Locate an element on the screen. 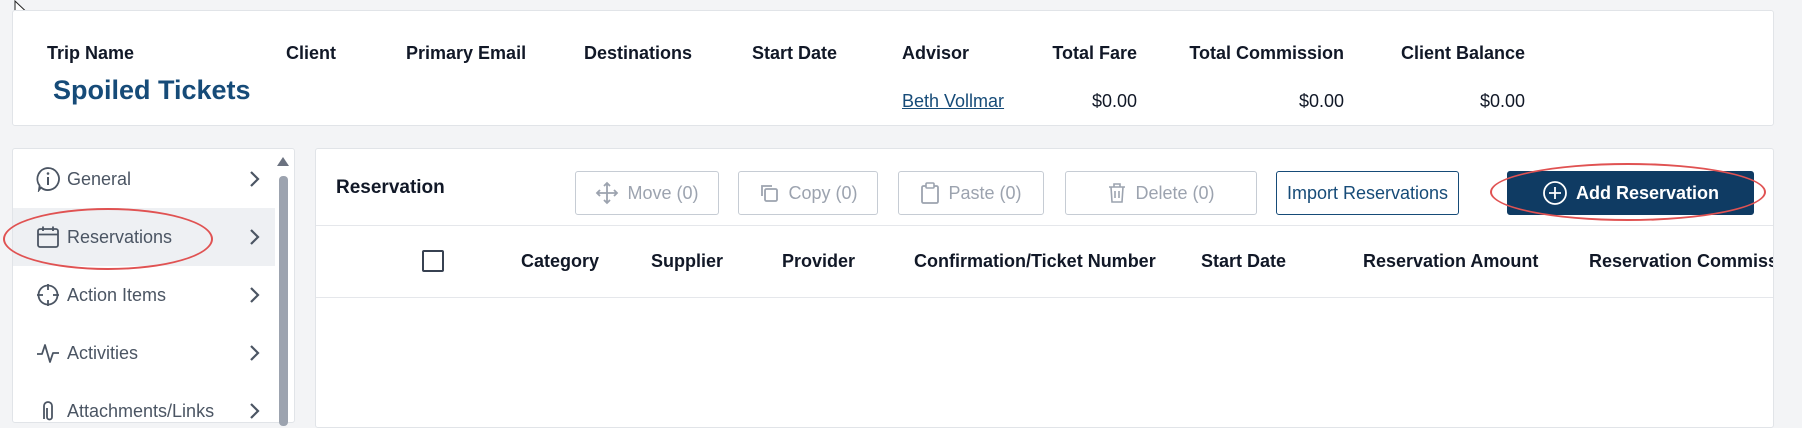  sidebar-item-action-items: Action Items is located at coordinates (144, 295).